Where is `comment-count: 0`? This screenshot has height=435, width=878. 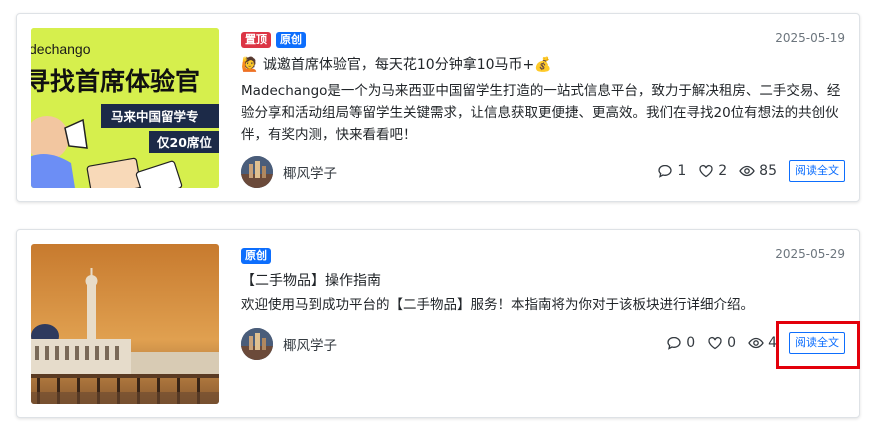
comment-count: 0 is located at coordinates (691, 343).